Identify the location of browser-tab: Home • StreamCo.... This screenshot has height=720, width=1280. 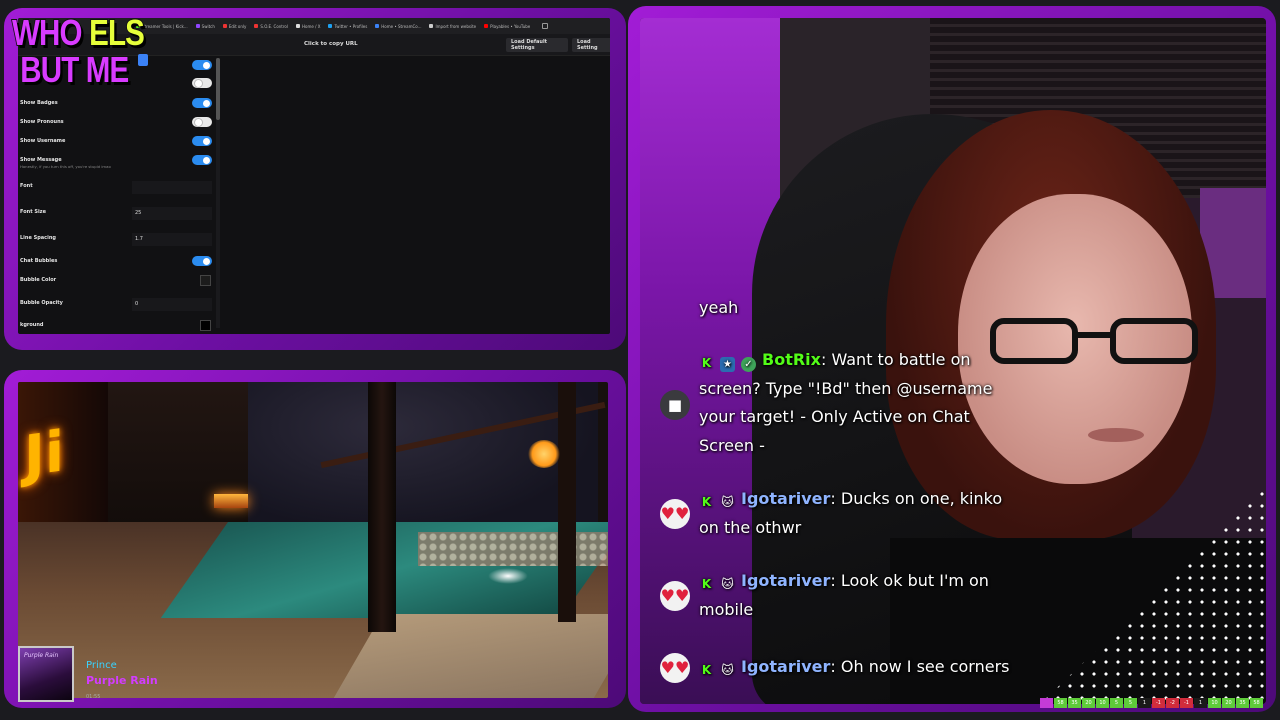
(398, 26).